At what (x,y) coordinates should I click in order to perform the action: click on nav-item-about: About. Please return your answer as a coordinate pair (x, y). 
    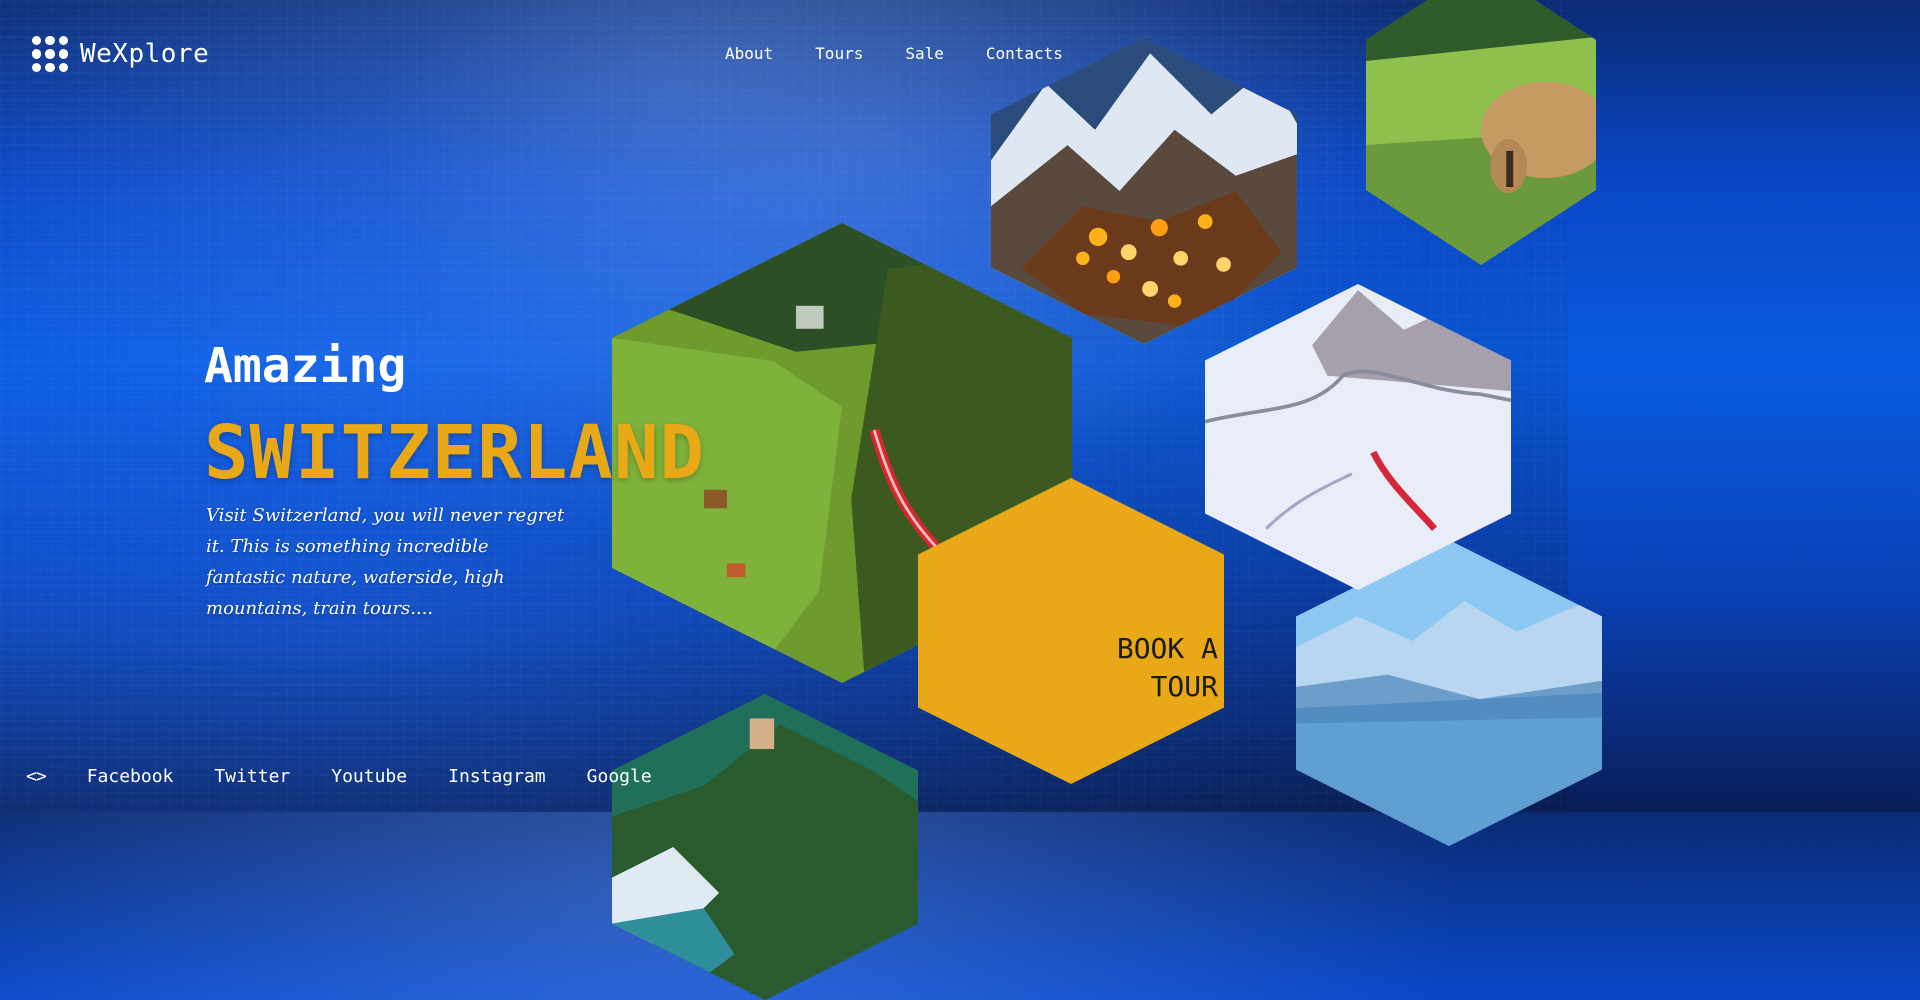
    Looking at the image, I should click on (749, 53).